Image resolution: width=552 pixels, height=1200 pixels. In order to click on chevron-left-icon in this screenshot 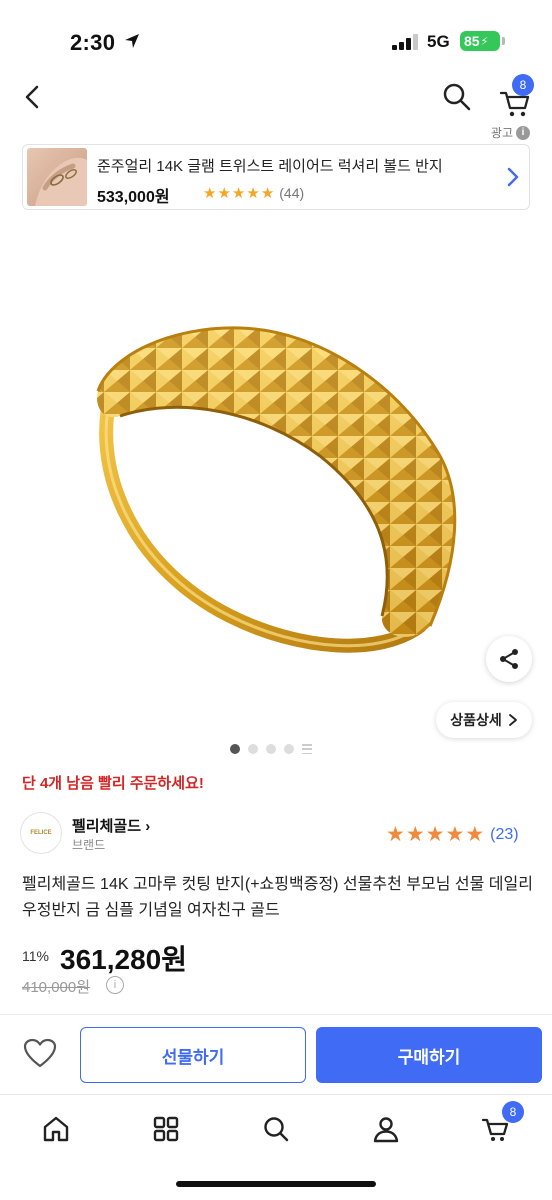, I will do `click(32, 97)`.